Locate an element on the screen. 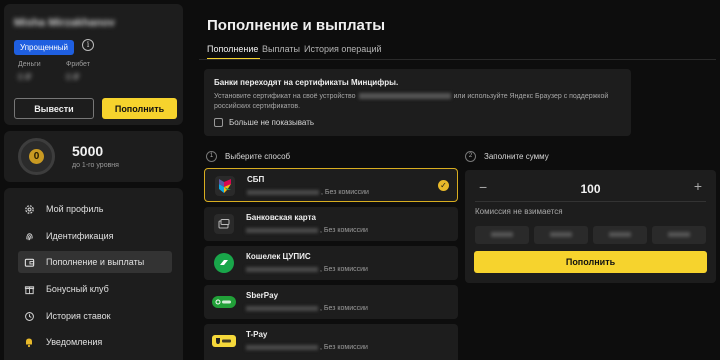 This screenshot has height=360, width=720. balance-money-label: Деньги is located at coordinates (29, 64).